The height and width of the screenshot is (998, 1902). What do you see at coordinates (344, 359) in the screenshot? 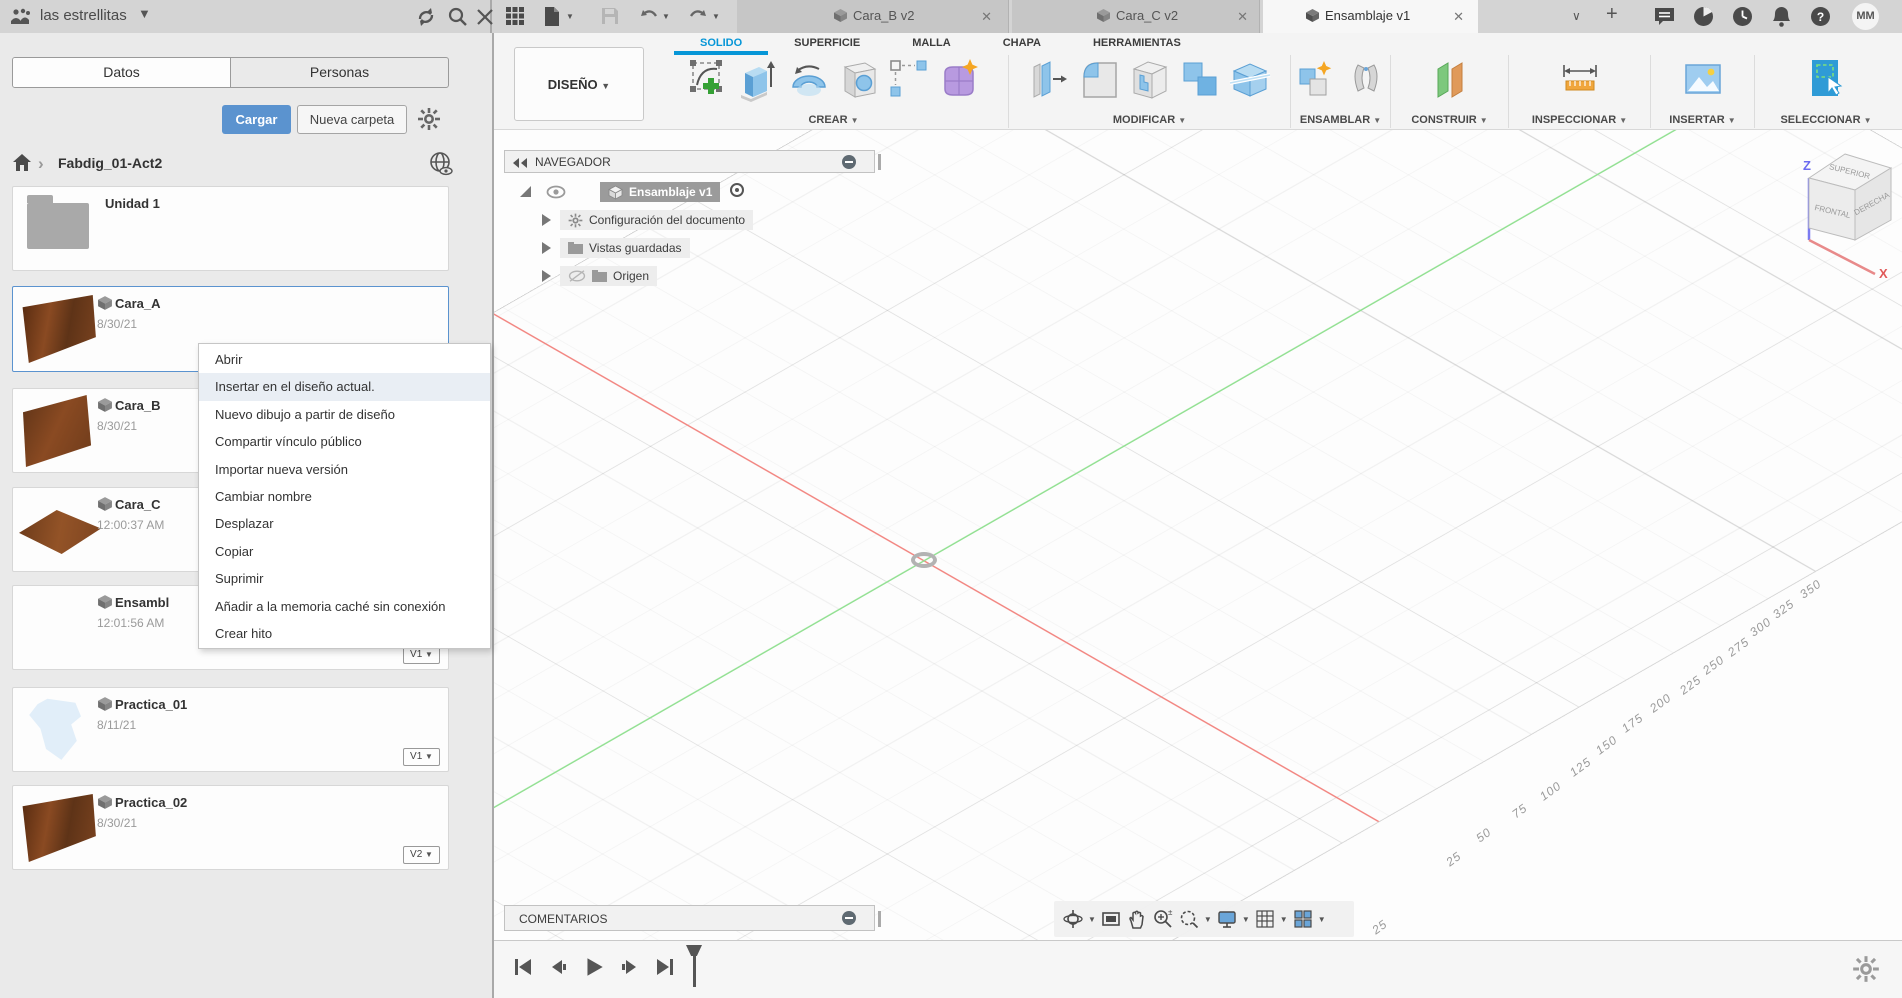
I see `context-menu-item: Abrir` at bounding box center [344, 359].